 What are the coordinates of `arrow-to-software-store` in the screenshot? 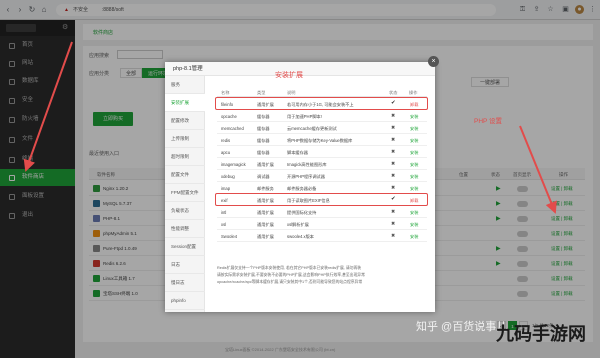 It's located at (48, 106).